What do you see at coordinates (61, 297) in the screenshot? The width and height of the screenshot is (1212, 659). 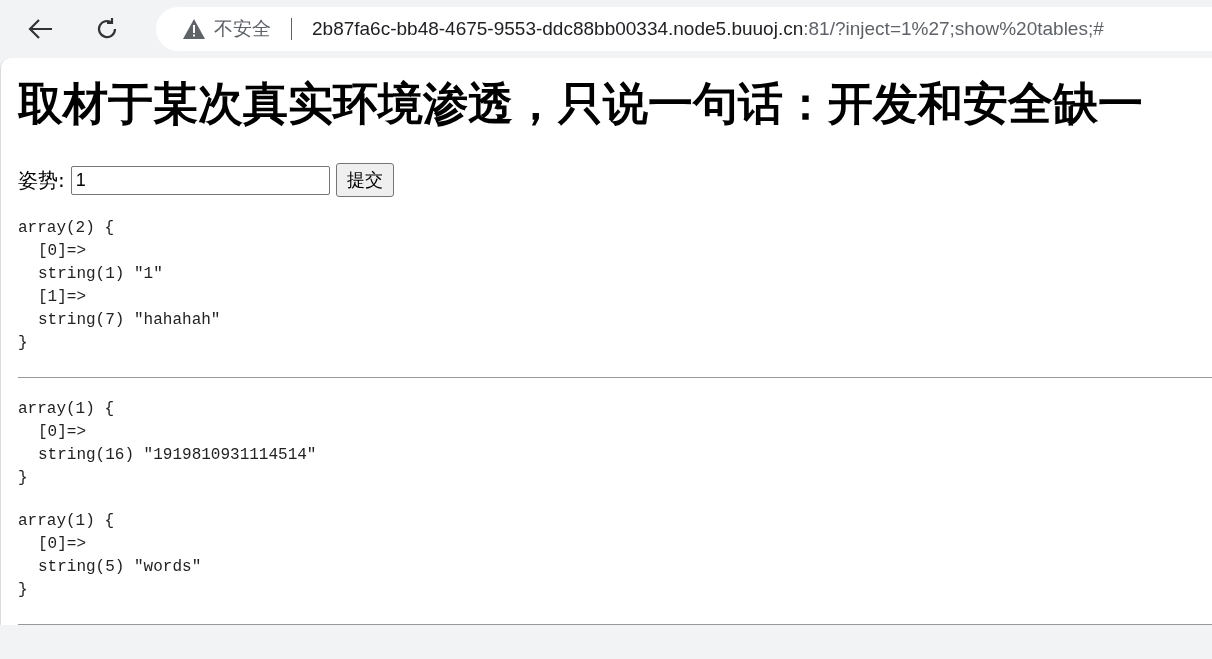 I see `dump-line: [1]=>` at bounding box center [61, 297].